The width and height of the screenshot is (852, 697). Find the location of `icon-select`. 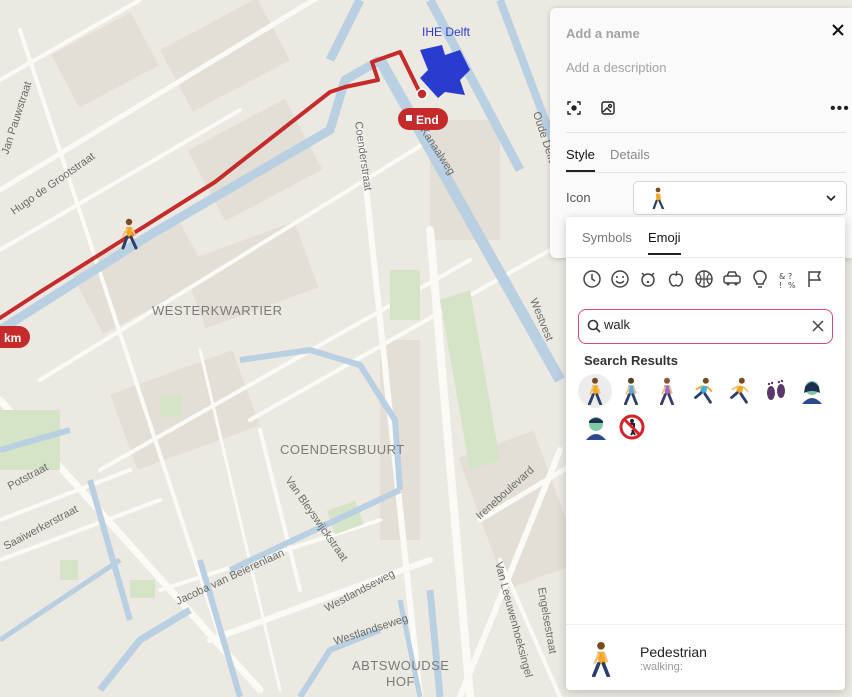

icon-select is located at coordinates (740, 198).